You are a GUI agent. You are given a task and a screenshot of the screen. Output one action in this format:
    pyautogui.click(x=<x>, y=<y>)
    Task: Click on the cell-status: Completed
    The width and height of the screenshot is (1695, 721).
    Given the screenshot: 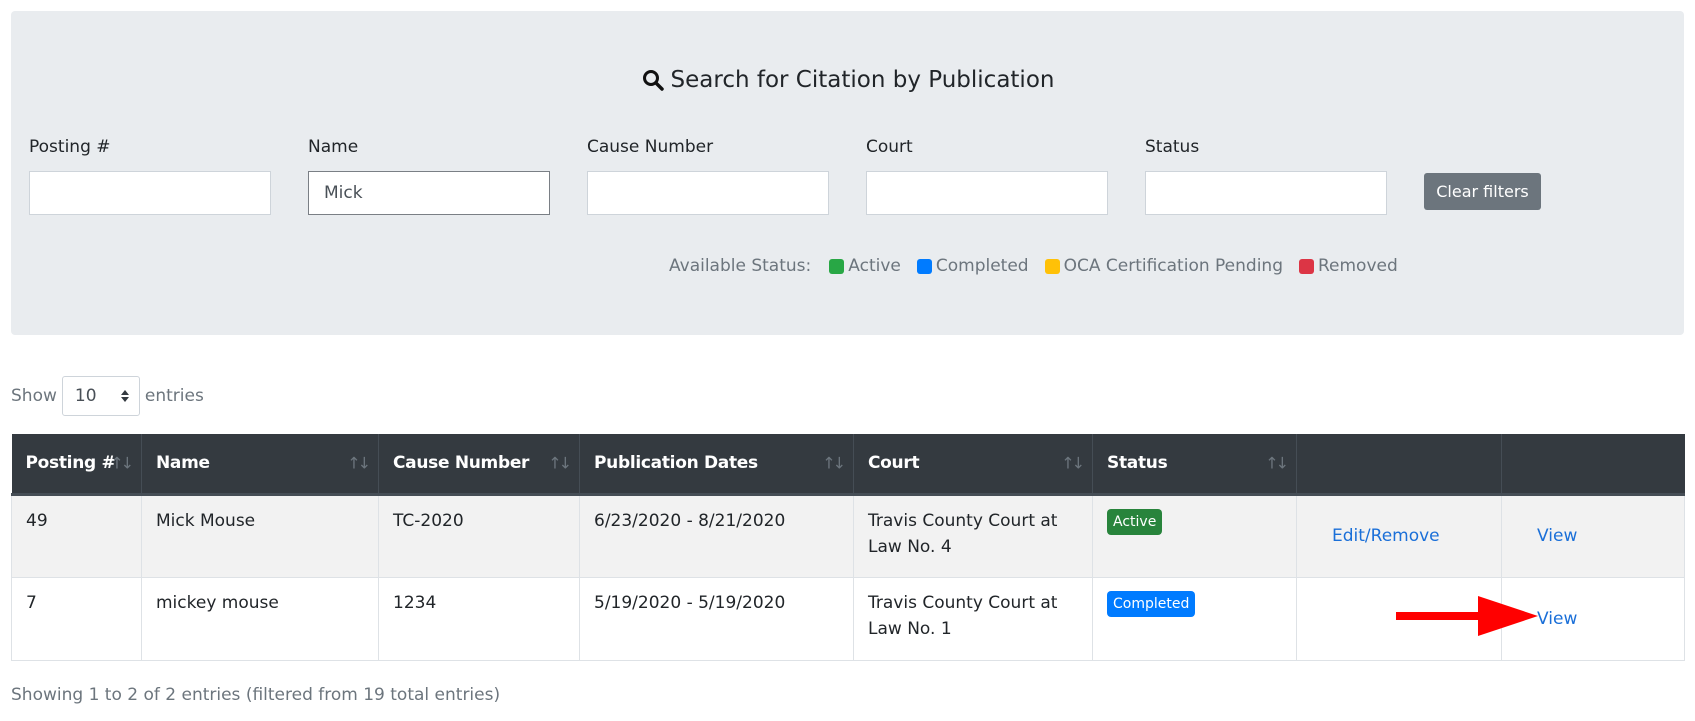 What is the action you would take?
    pyautogui.click(x=1194, y=618)
    